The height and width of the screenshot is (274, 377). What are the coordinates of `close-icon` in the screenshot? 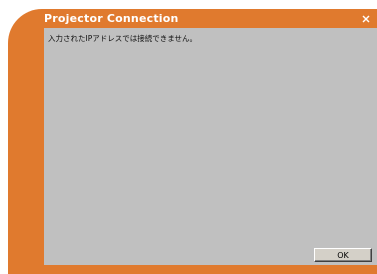 It's located at (366, 19).